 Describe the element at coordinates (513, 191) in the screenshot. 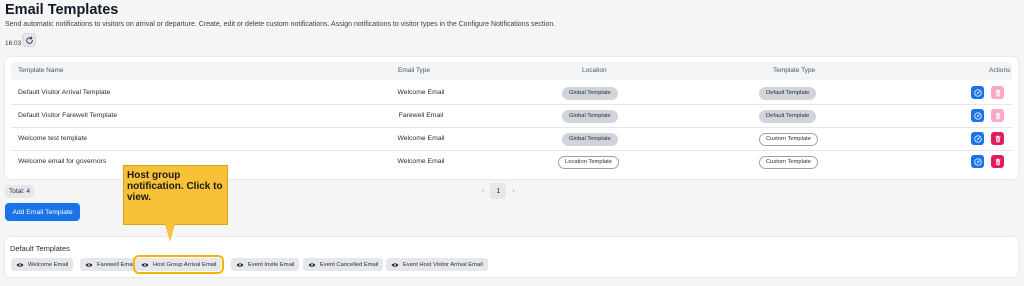

I see `next-page-button: ›` at that location.